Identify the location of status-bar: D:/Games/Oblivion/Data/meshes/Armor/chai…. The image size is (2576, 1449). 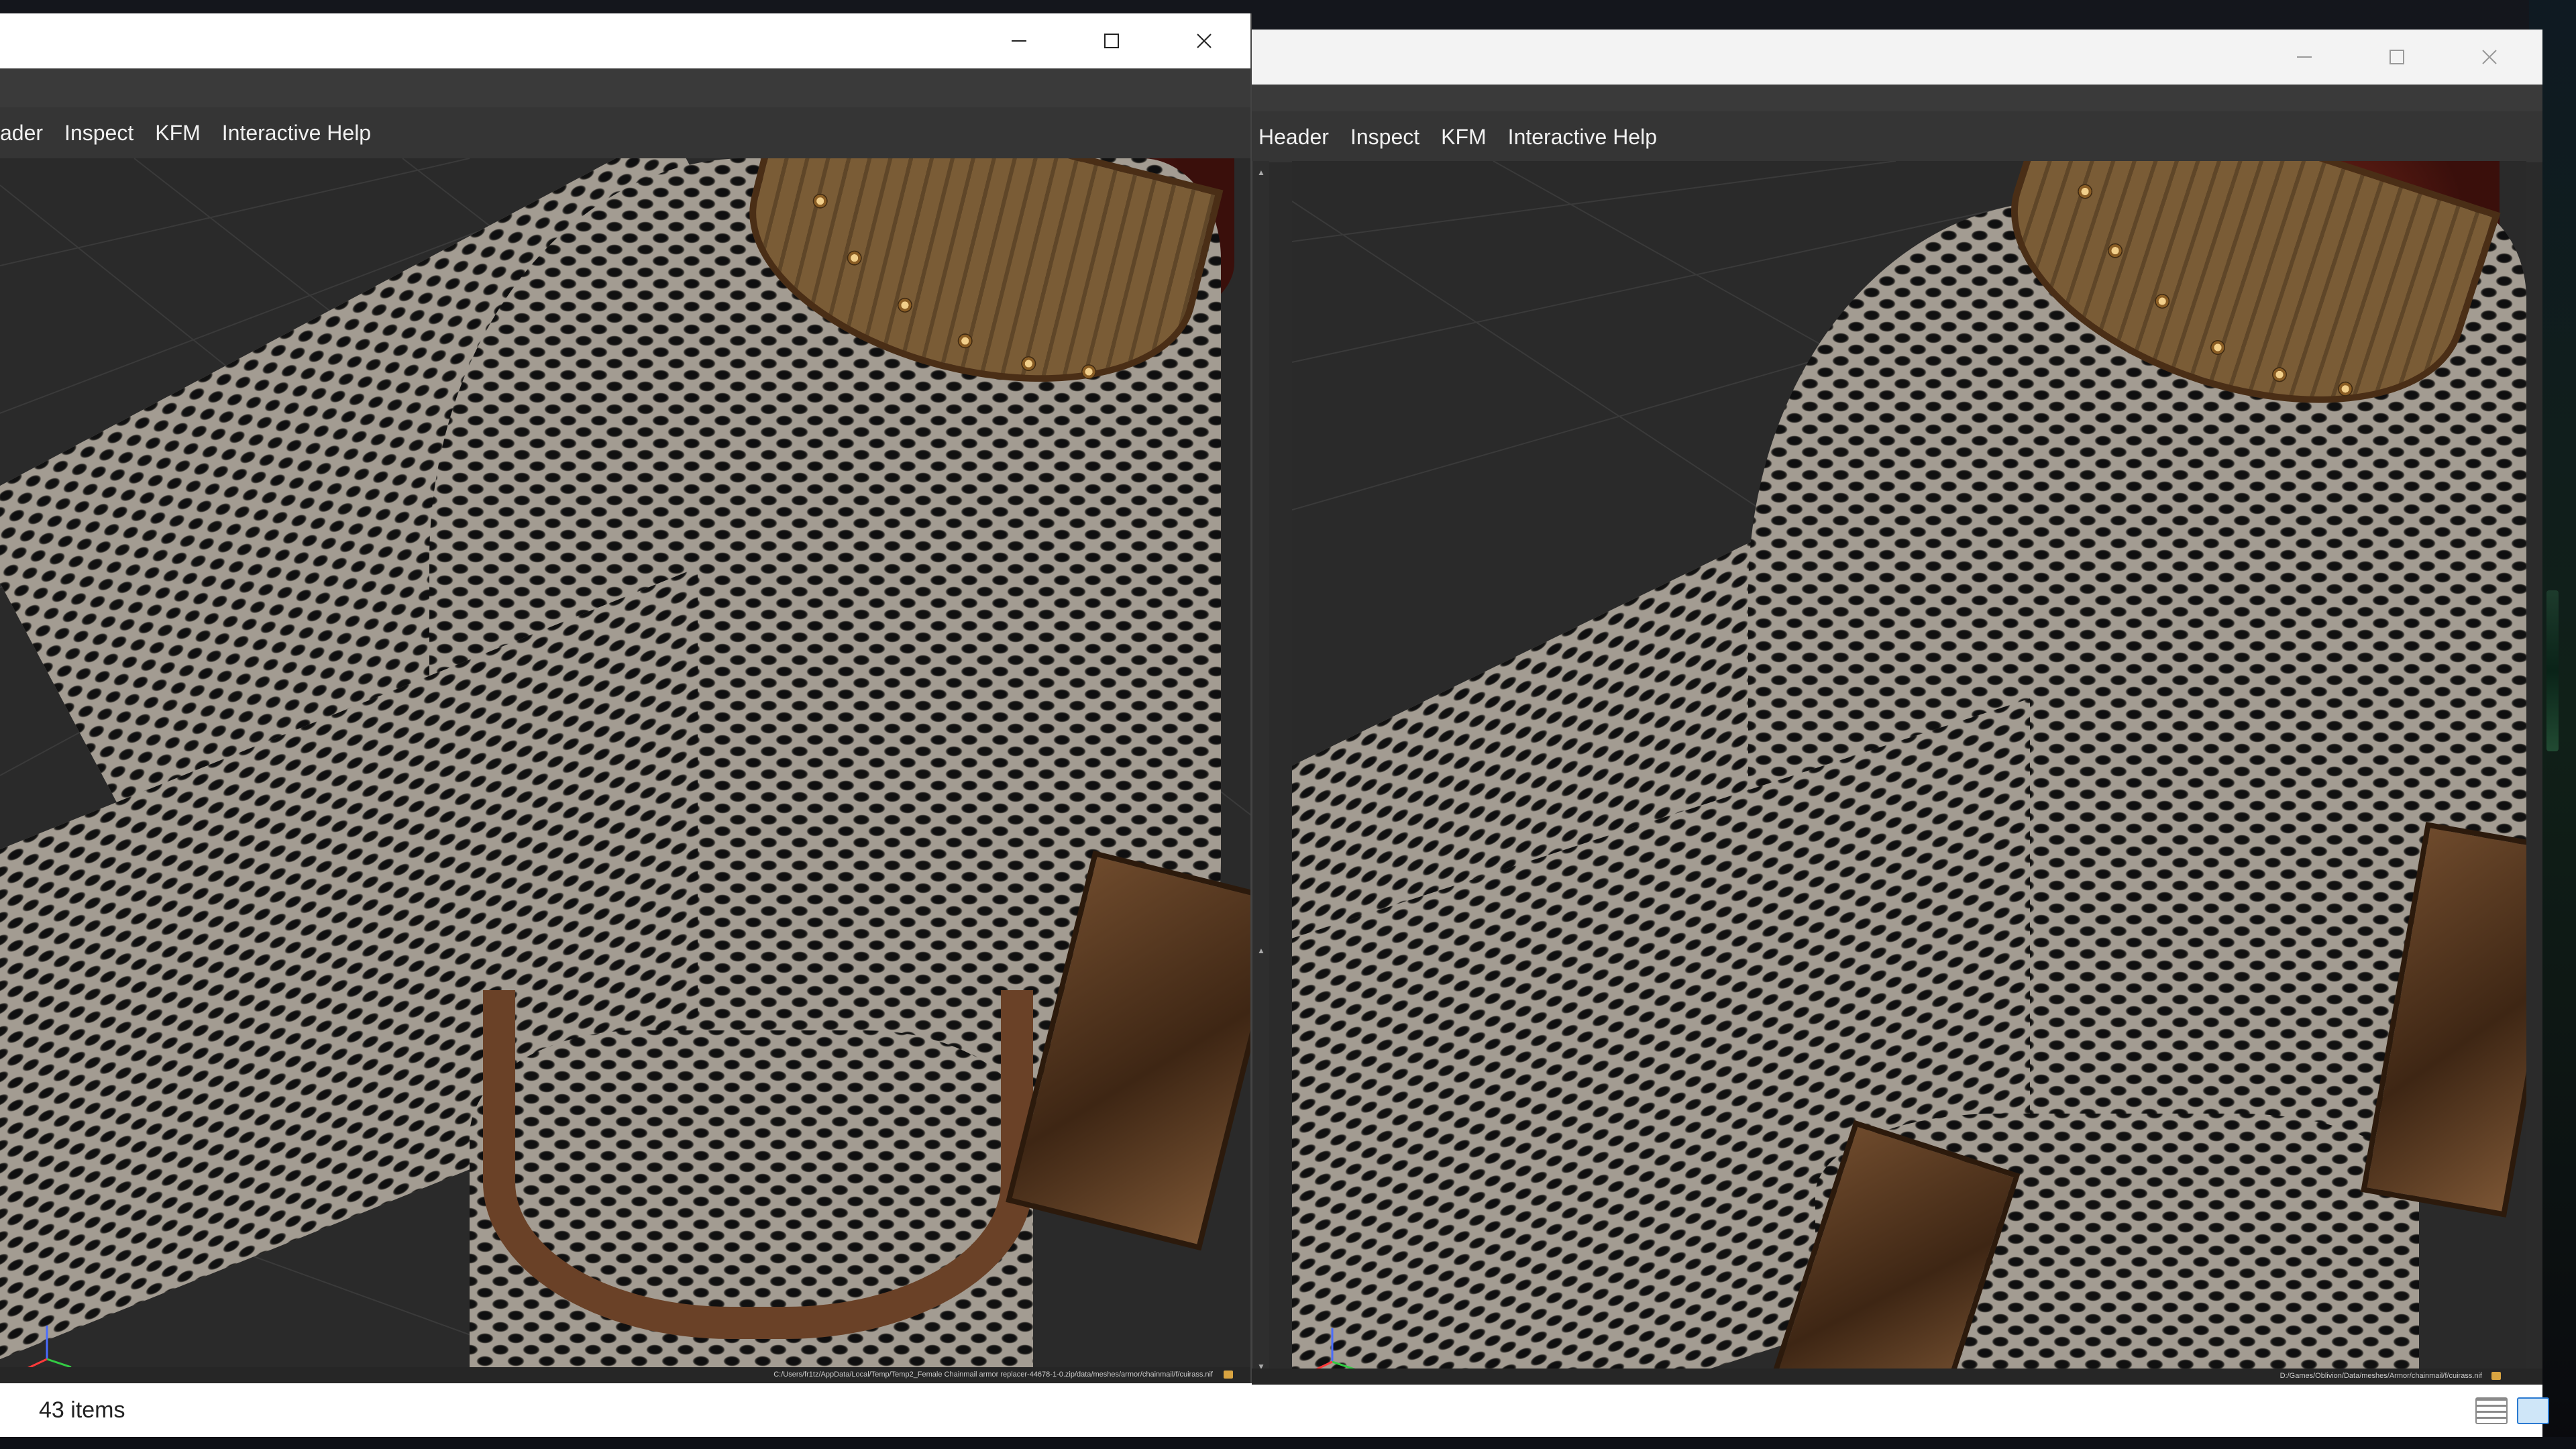
(1897, 1376).